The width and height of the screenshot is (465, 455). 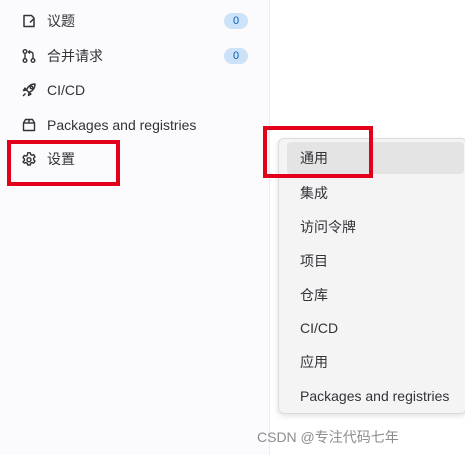 What do you see at coordinates (29, 159) in the screenshot?
I see `gear-icon` at bounding box center [29, 159].